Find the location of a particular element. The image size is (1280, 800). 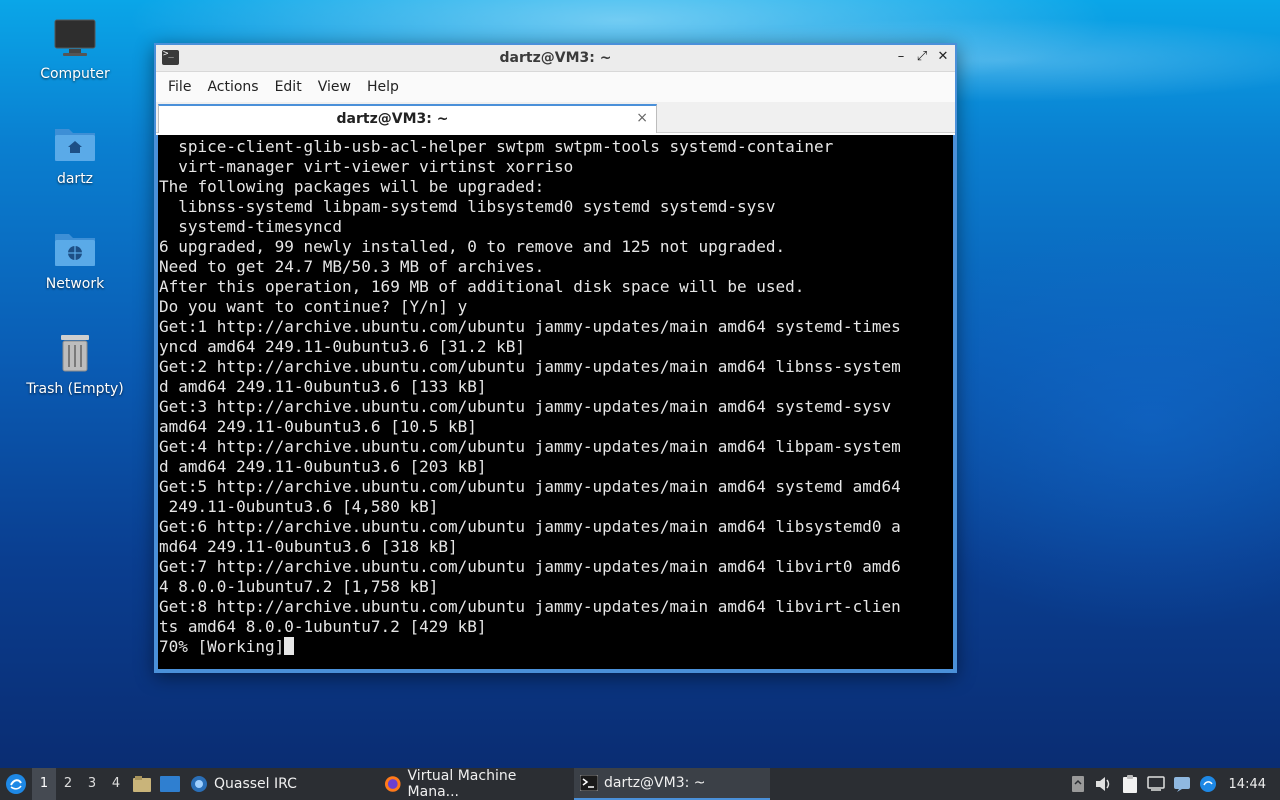

terminal-line: md64 249.11-0ubuntu3.6 [318 kB] is located at coordinates (308, 546).